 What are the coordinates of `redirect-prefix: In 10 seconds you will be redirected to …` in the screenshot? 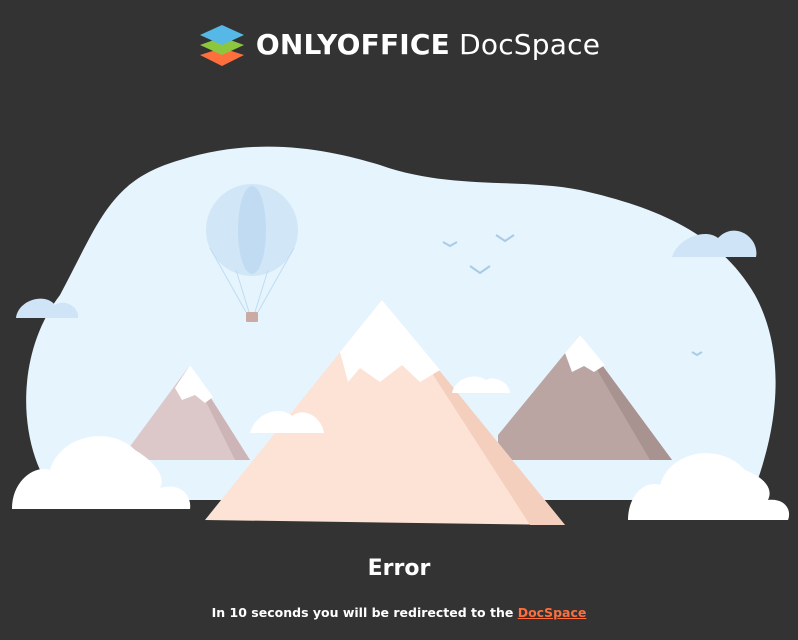 It's located at (364, 612).